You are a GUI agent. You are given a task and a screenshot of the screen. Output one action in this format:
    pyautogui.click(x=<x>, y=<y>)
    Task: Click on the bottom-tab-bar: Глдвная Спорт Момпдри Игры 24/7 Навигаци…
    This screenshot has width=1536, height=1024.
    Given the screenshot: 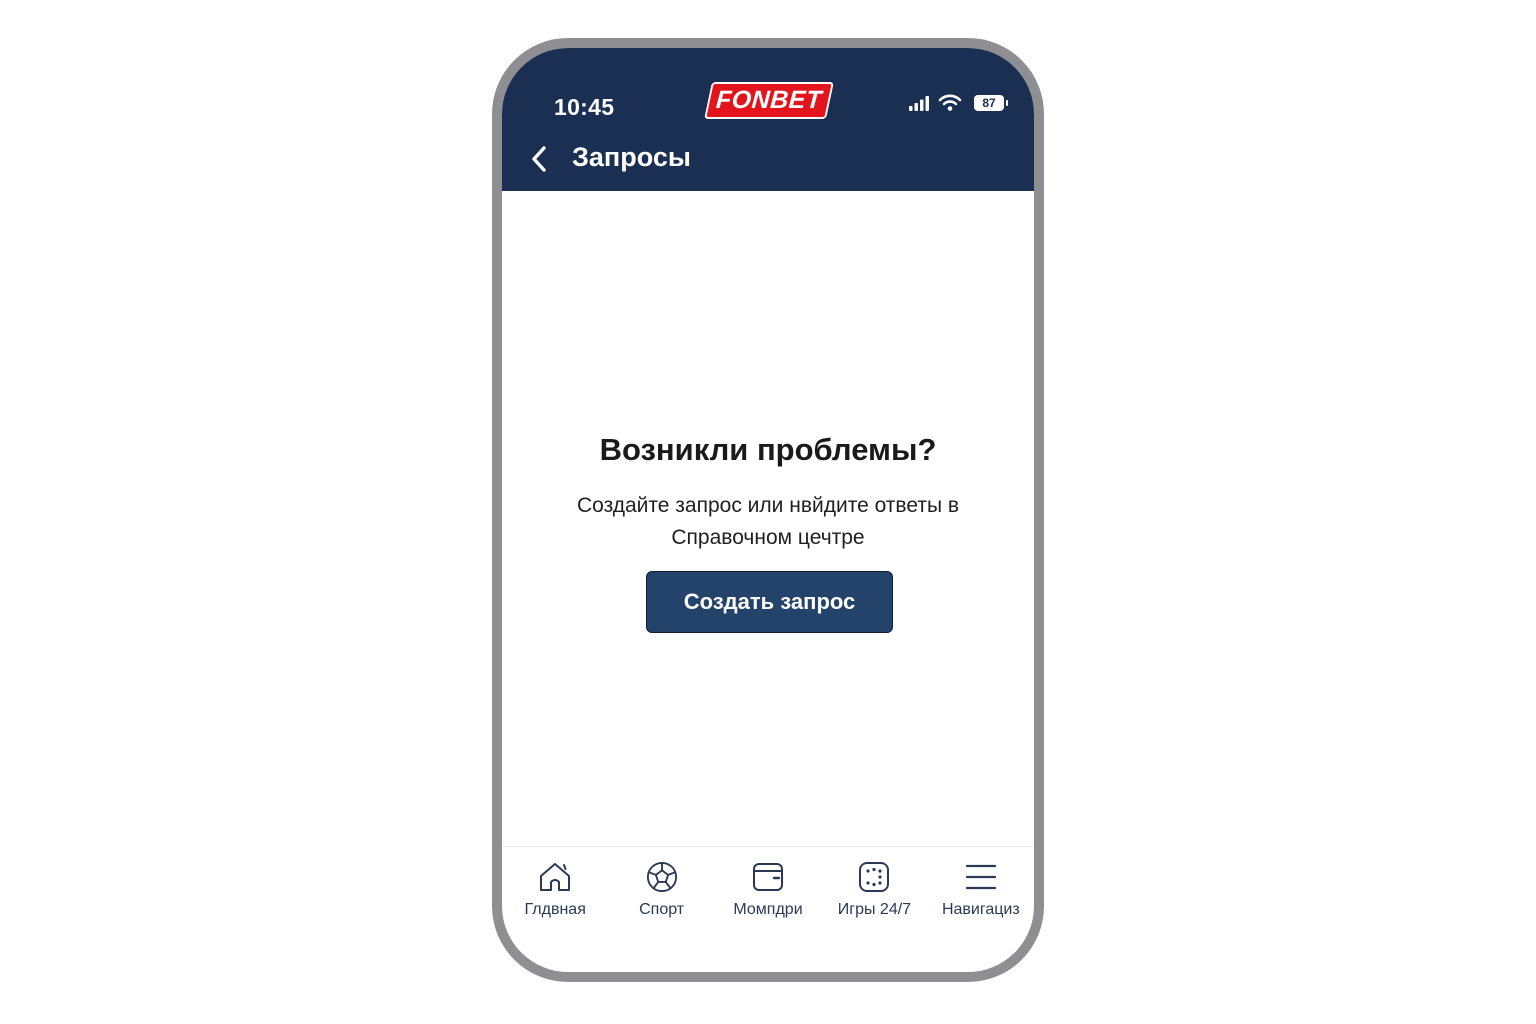 What is the action you would take?
    pyautogui.click(x=768, y=894)
    